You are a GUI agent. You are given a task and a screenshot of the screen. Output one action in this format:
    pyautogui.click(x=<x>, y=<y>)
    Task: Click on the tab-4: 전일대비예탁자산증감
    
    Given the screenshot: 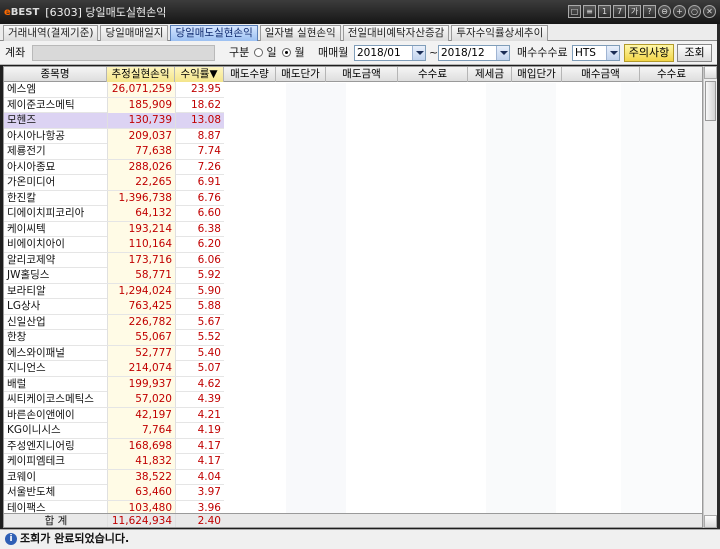 What is the action you would take?
    pyautogui.click(x=396, y=33)
    